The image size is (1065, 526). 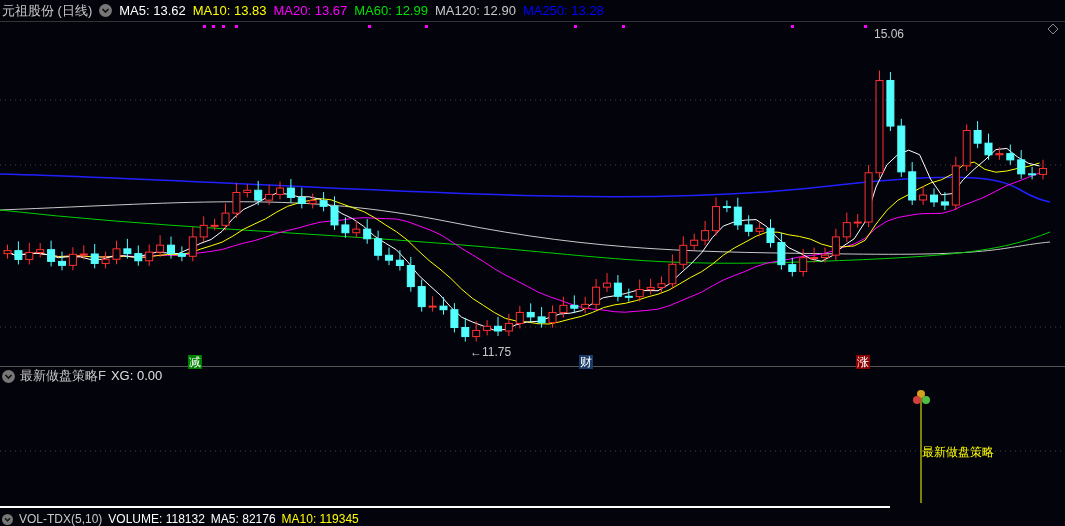 I want to click on stock-title: 元祖股份 (日线), so click(x=47, y=10).